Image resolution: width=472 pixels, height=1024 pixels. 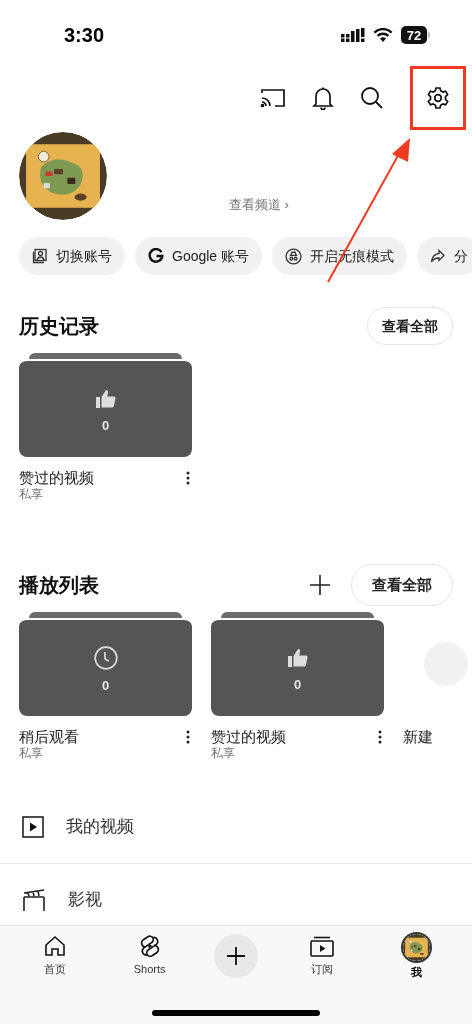 I want to click on subscriptions-icon, so click(x=322, y=946).